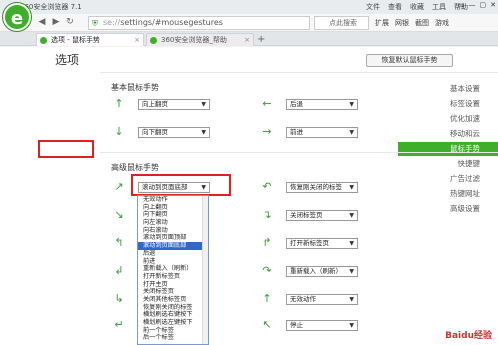 The image size is (498, 345). What do you see at coordinates (472, 5) in the screenshot?
I see `minimize-icon: —` at bounding box center [472, 5].